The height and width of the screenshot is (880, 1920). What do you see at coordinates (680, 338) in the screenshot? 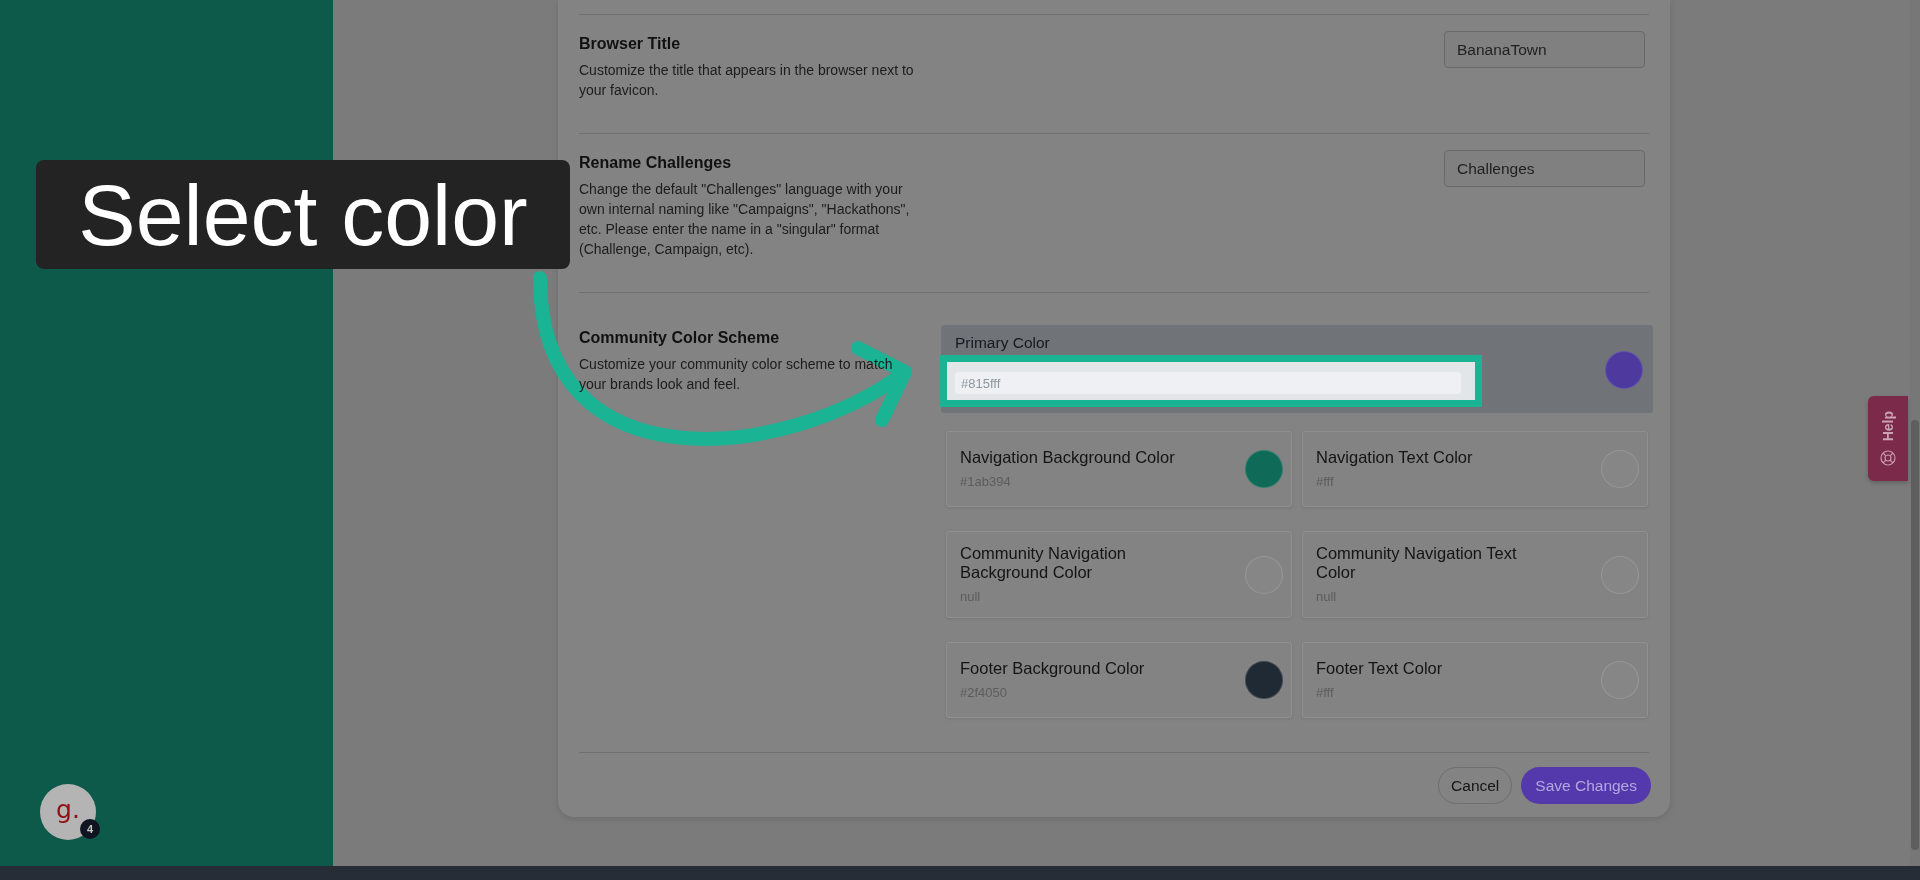
I see `setting-title: Community Color Scheme` at bounding box center [680, 338].